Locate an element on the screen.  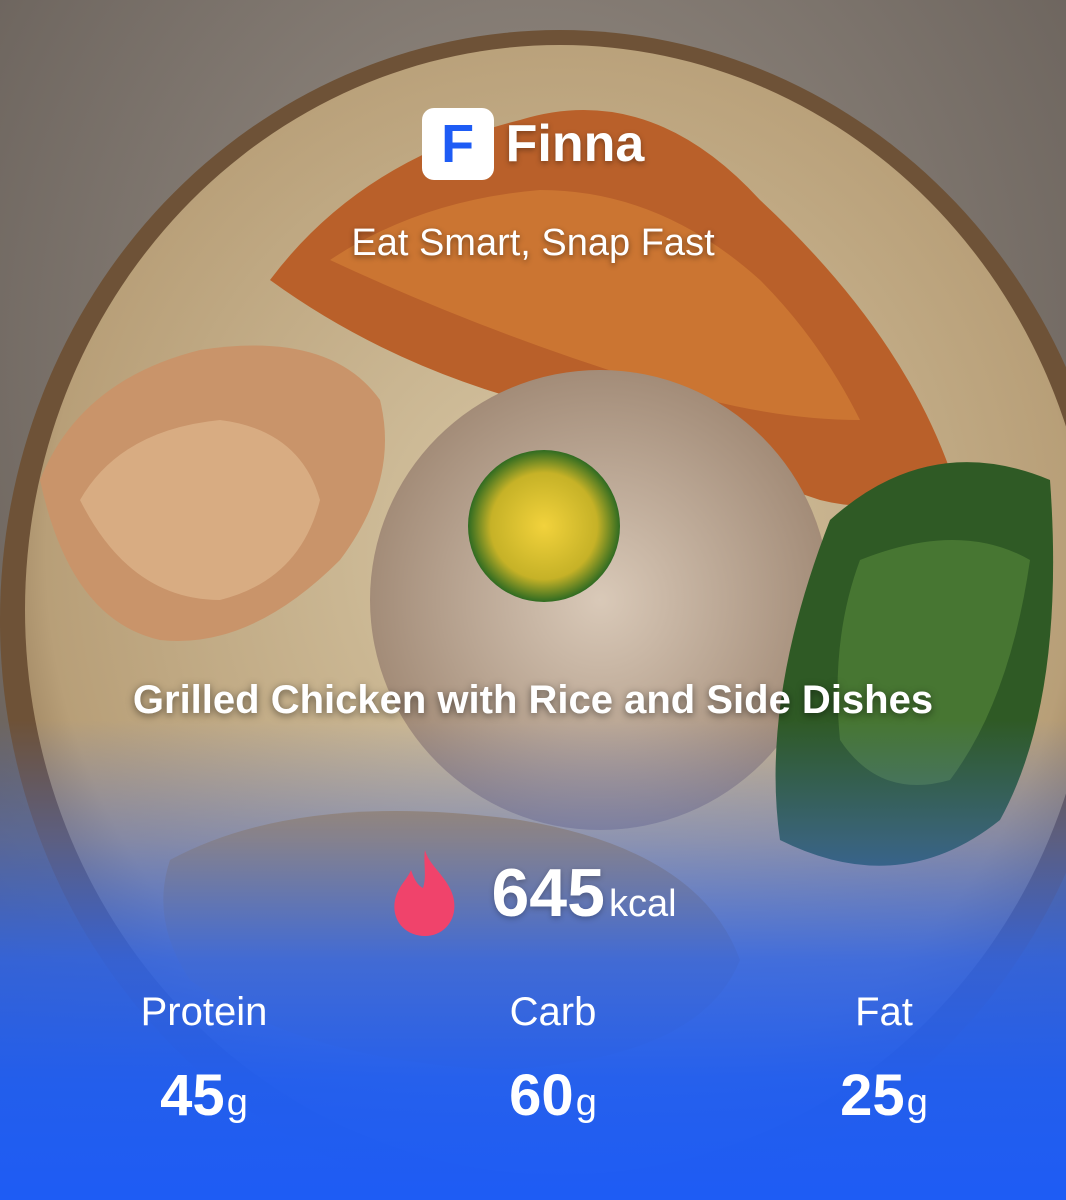
f-letter-logo-icon: F is located at coordinates (457, 144).